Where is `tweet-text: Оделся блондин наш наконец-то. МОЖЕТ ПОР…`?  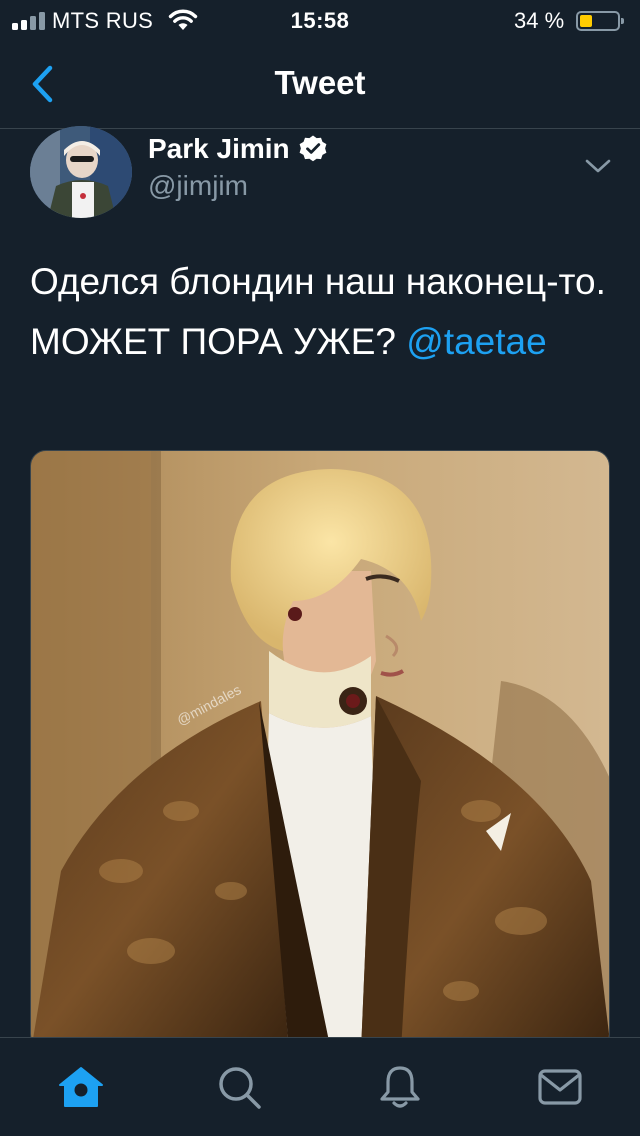
tweet-text: Оделся блондин наш наконец-то. МОЖЕТ ПОР… is located at coordinates (320, 312).